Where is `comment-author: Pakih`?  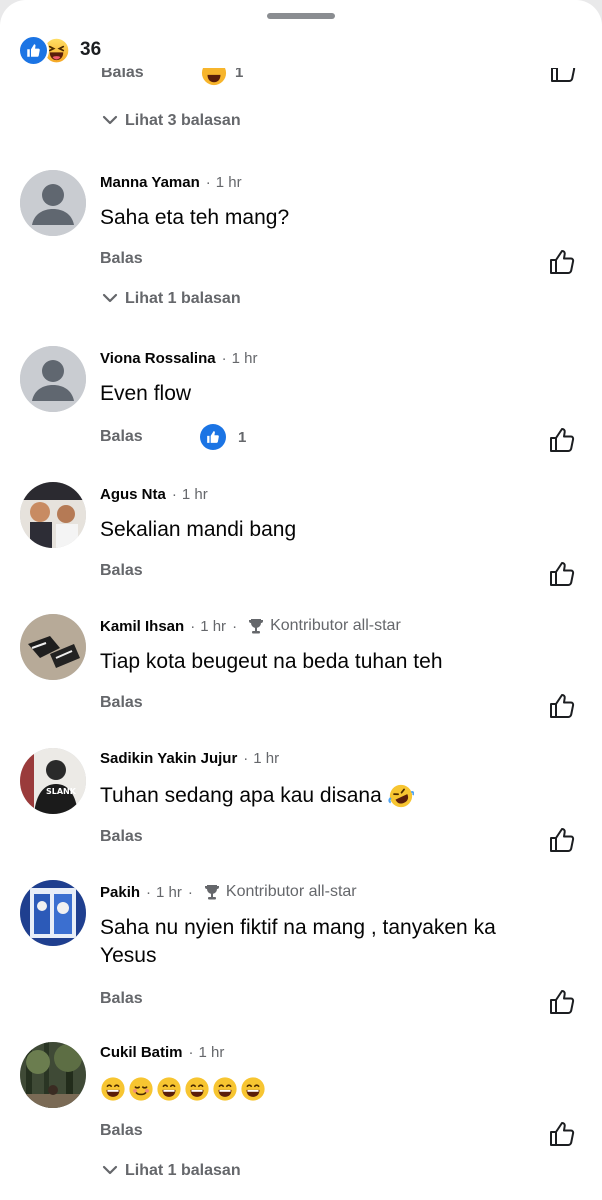
comment-author: Pakih is located at coordinates (120, 892).